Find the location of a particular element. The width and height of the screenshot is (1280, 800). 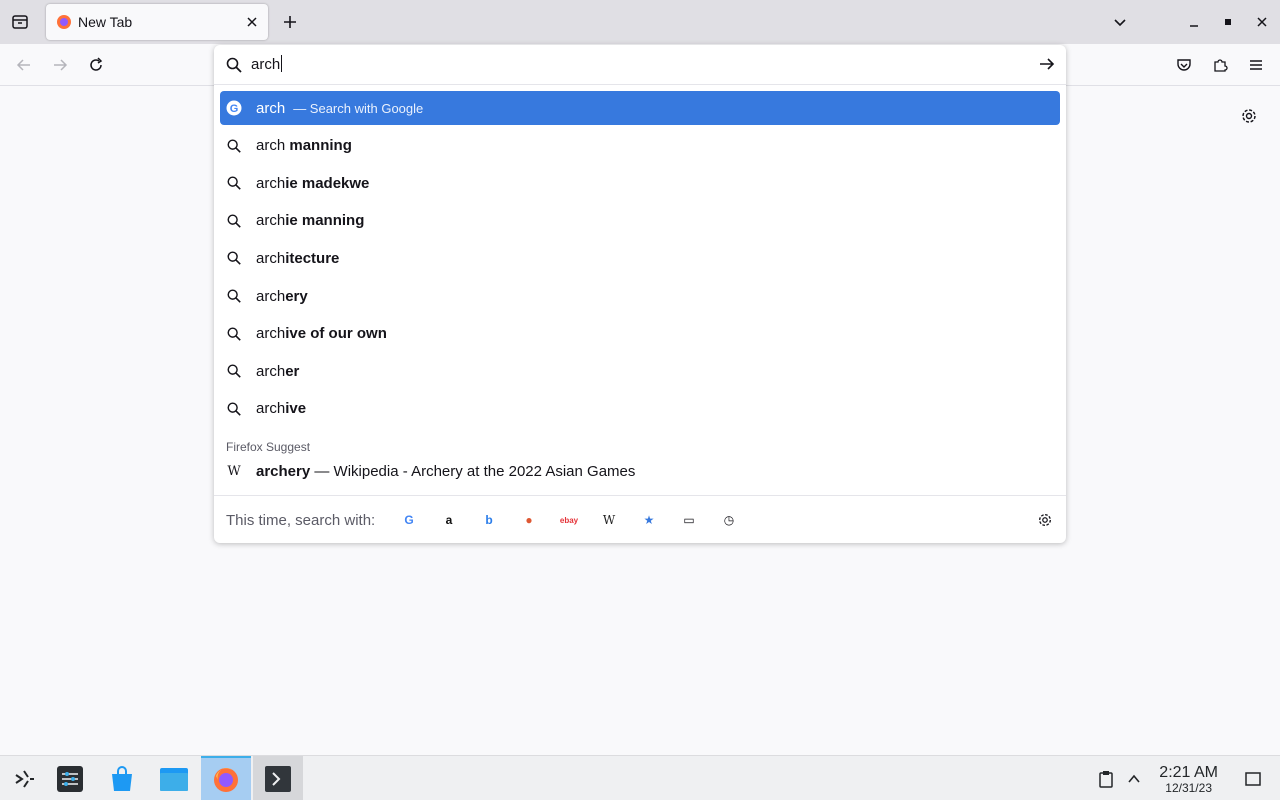

tabs-icon: ▭ is located at coordinates (689, 520).